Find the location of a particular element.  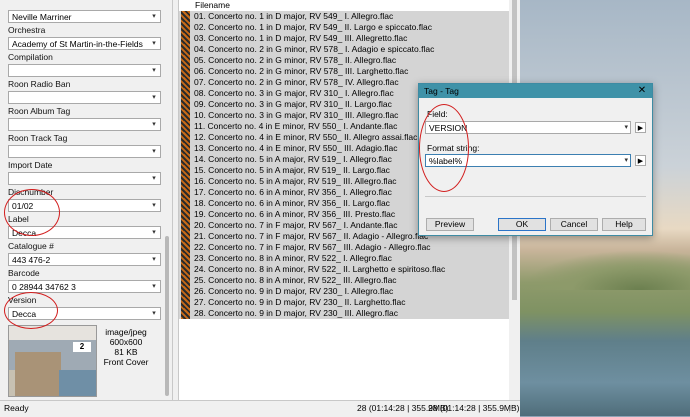

conductor-combo: Neville Marriner ▾ is located at coordinates (84, 16).